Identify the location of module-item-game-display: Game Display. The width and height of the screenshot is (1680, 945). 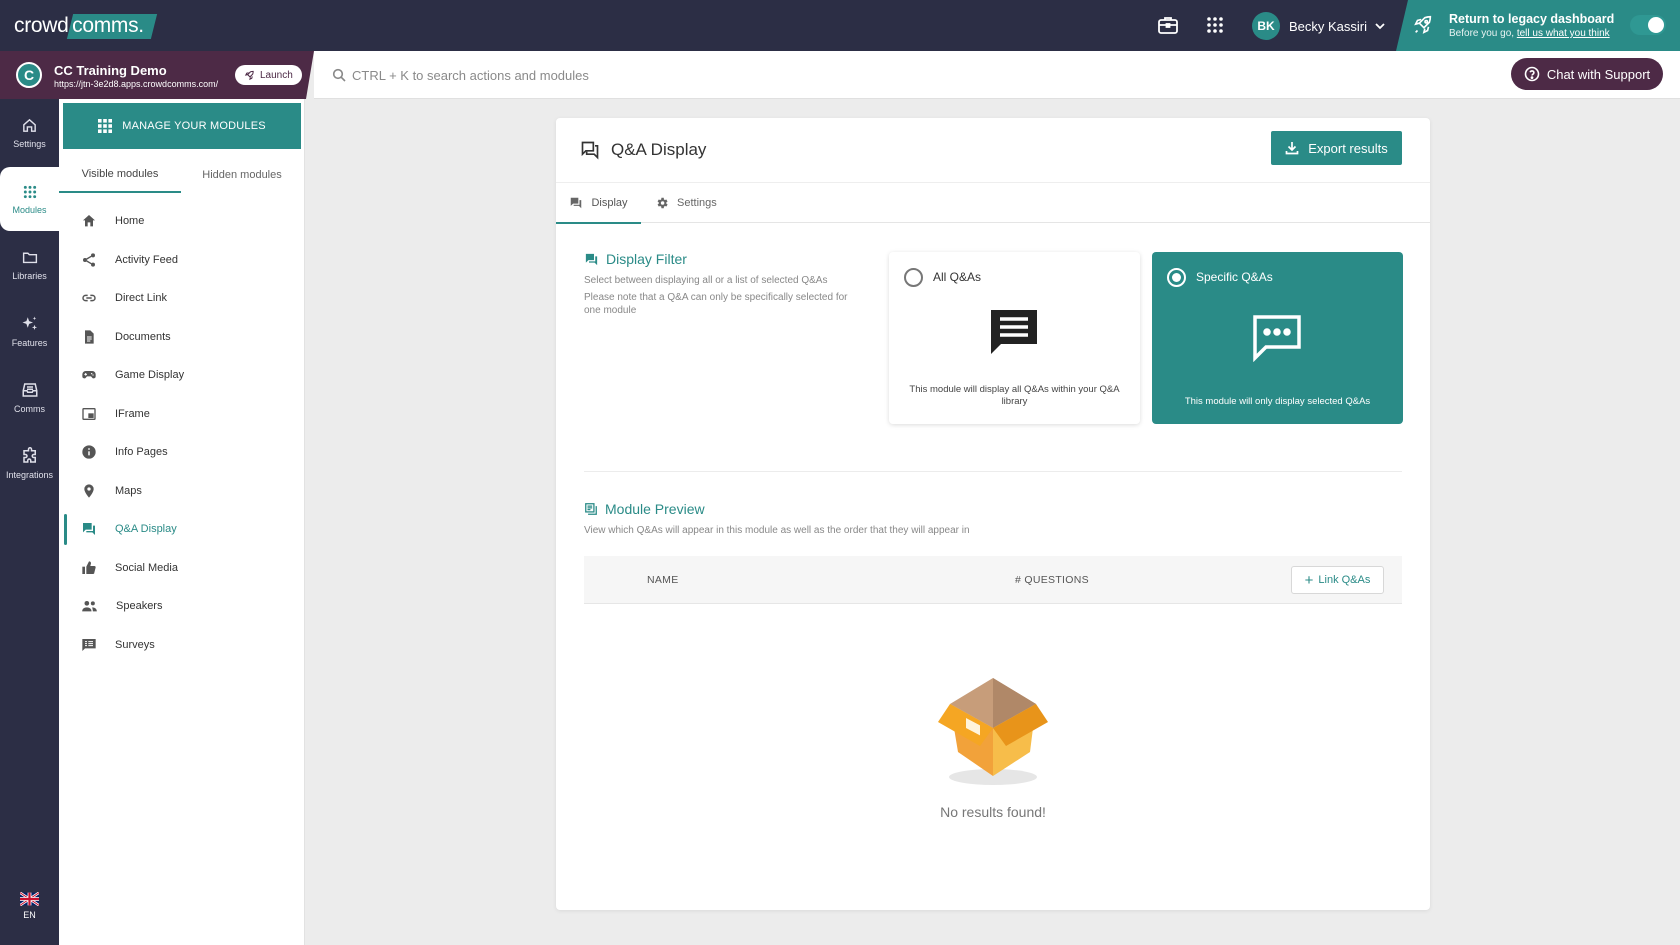
(182, 375).